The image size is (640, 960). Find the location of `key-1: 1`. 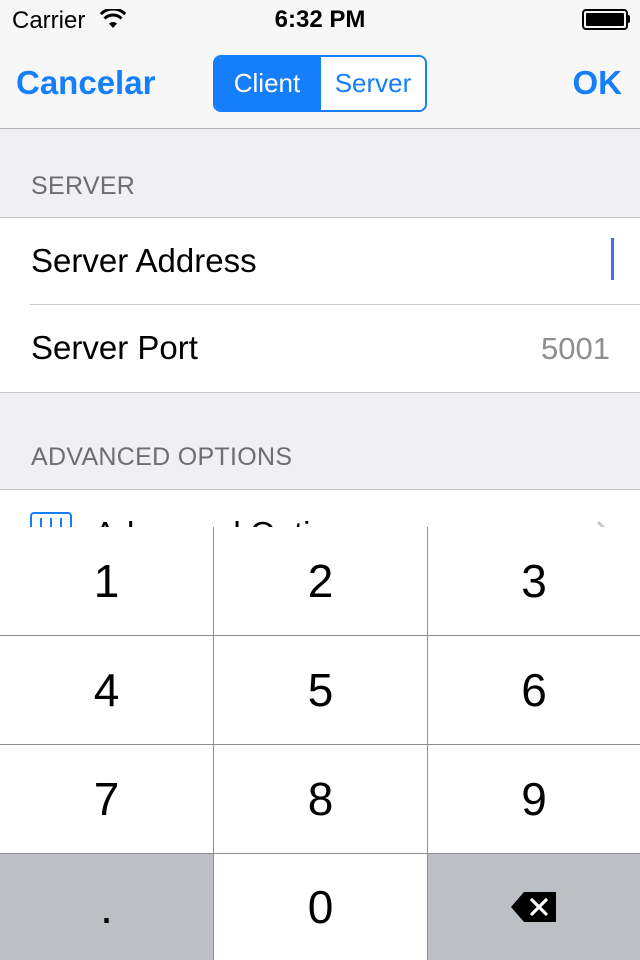

key-1: 1 is located at coordinates (106, 581).